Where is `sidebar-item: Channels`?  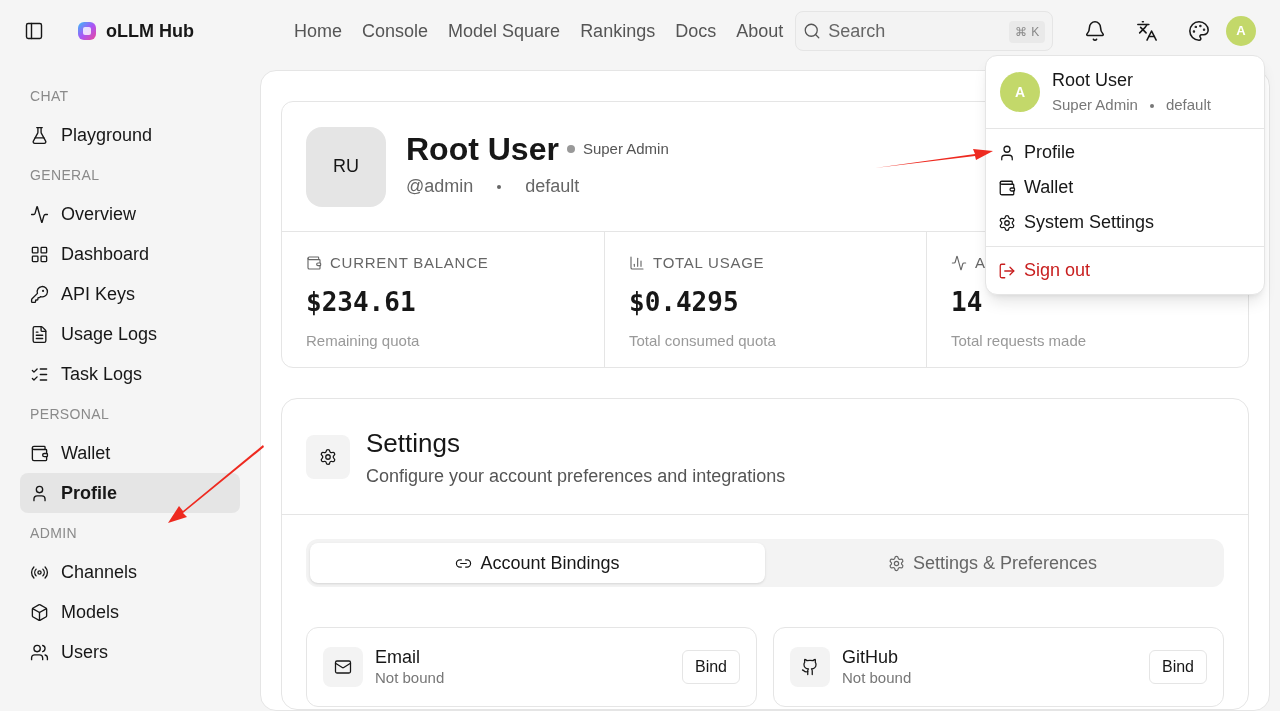
sidebar-item: Channels is located at coordinates (130, 572).